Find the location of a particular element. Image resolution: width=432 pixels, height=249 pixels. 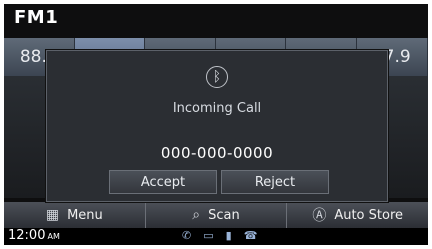

grid-menu-icon: ▦ is located at coordinates (52, 215).